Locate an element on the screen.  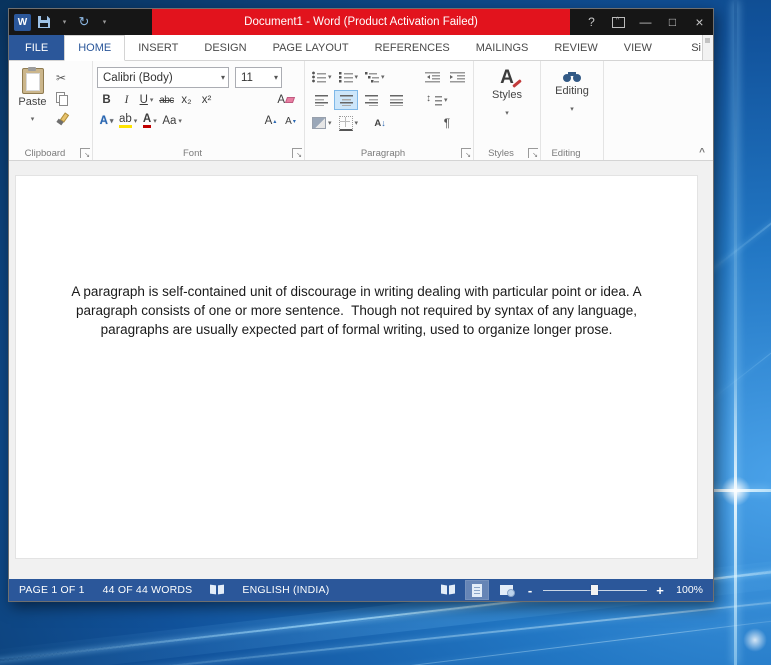
tab-insert: INSERT is located at coordinates (158, 47).